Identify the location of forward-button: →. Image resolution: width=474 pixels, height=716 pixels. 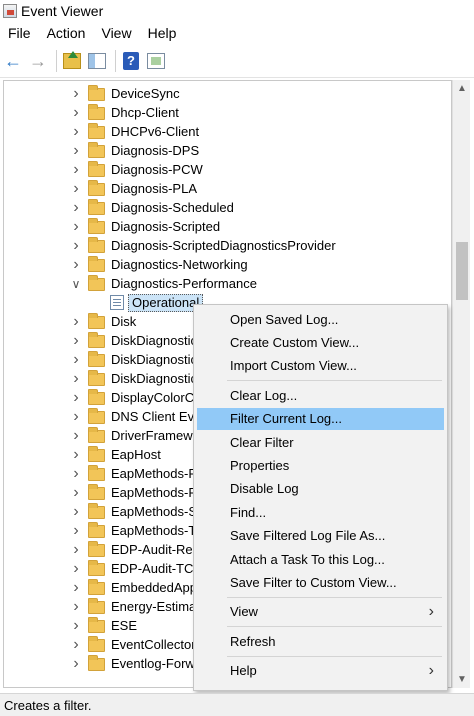
(38, 61).